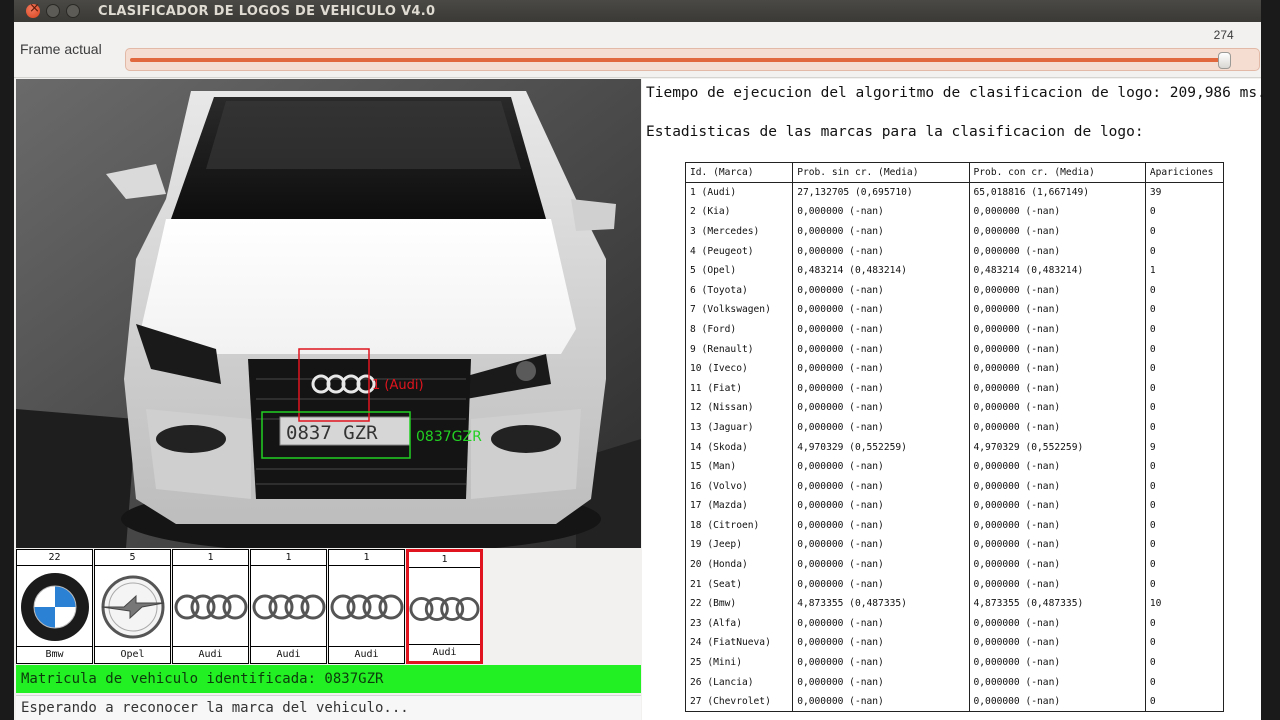 This screenshot has width=1280, height=720. I want to click on table-cell: 10 (Iveco), so click(739, 368).